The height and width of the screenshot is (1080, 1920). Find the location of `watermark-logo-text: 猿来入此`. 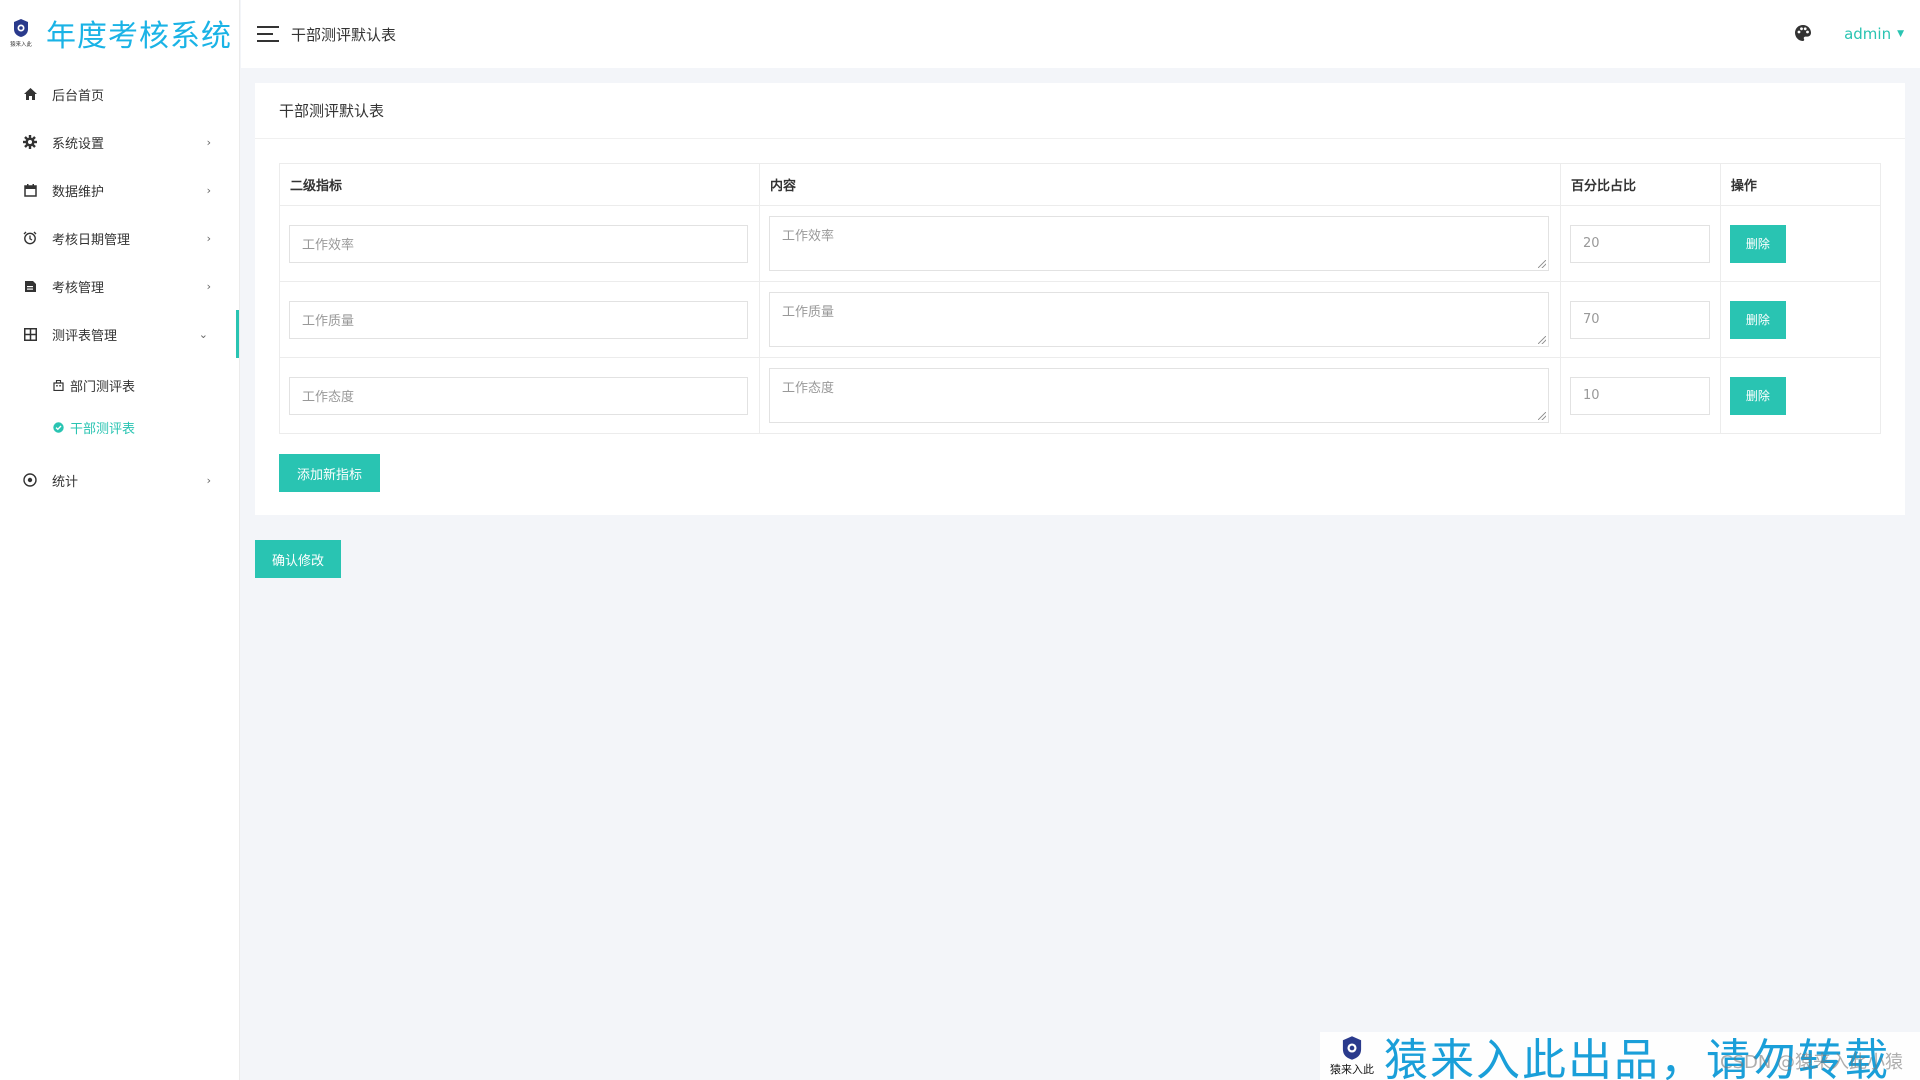

watermark-logo-text: 猿来入此 is located at coordinates (1352, 1069).